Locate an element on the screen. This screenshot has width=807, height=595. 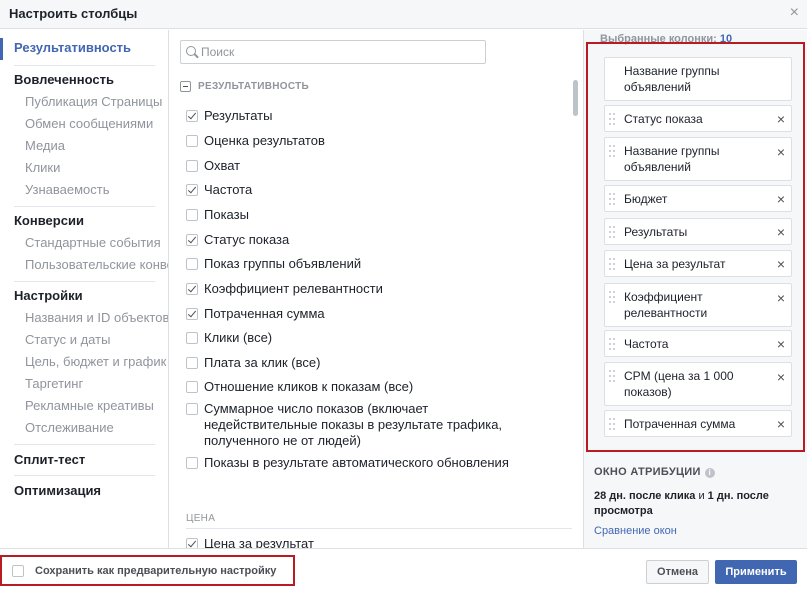
nav-item-settings: Настройки is located at coordinates (48, 295).